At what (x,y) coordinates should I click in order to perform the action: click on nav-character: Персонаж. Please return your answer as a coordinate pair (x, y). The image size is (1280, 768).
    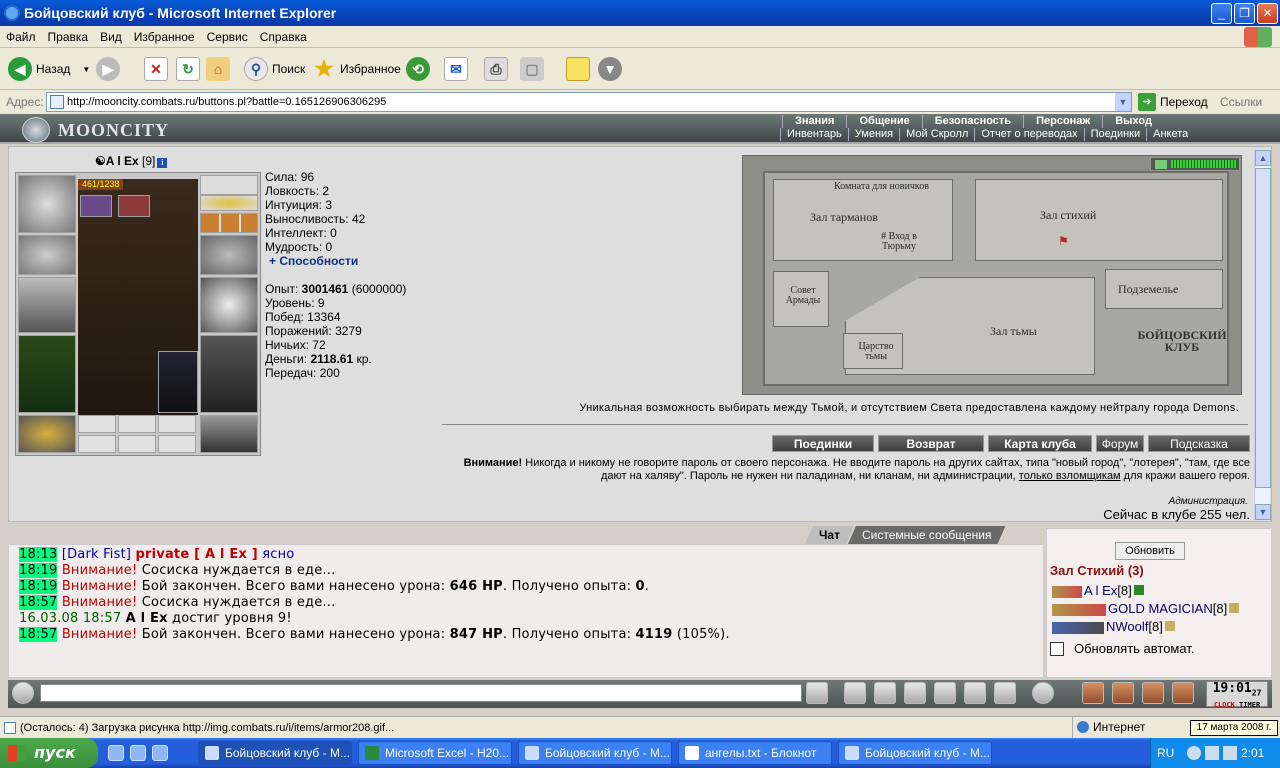
    Looking at the image, I should click on (1062, 121).